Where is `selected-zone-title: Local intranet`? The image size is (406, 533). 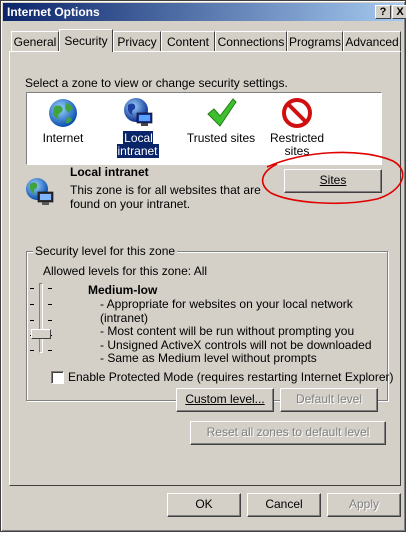 selected-zone-title: Local intranet is located at coordinates (109, 172).